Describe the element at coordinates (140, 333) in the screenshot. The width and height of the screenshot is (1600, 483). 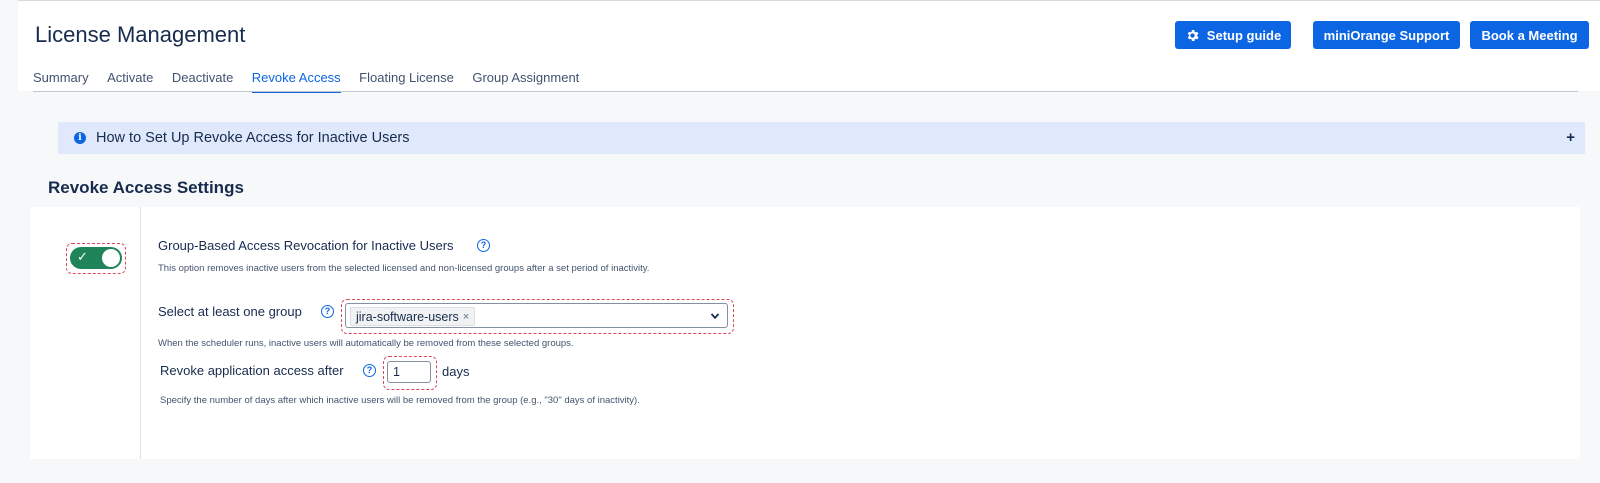
I see `card-divider` at that location.